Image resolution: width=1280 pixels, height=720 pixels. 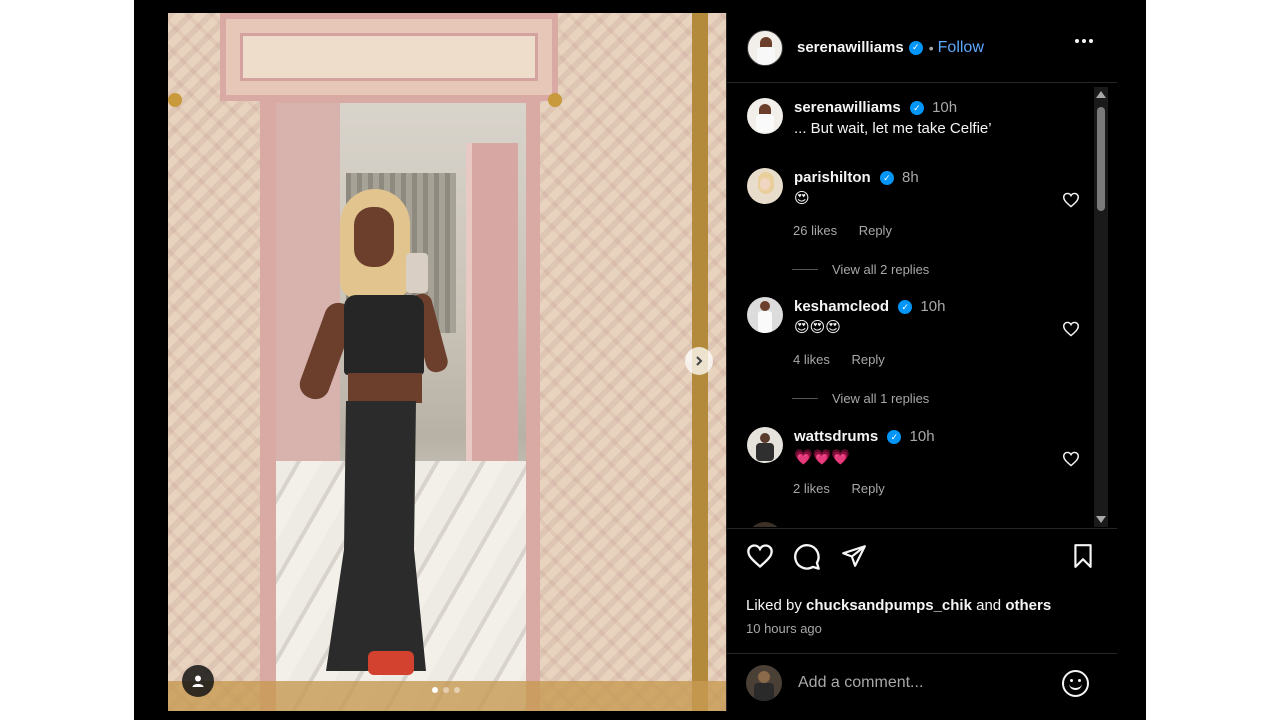 I want to click on user-tag-icon, so click(x=198, y=681).